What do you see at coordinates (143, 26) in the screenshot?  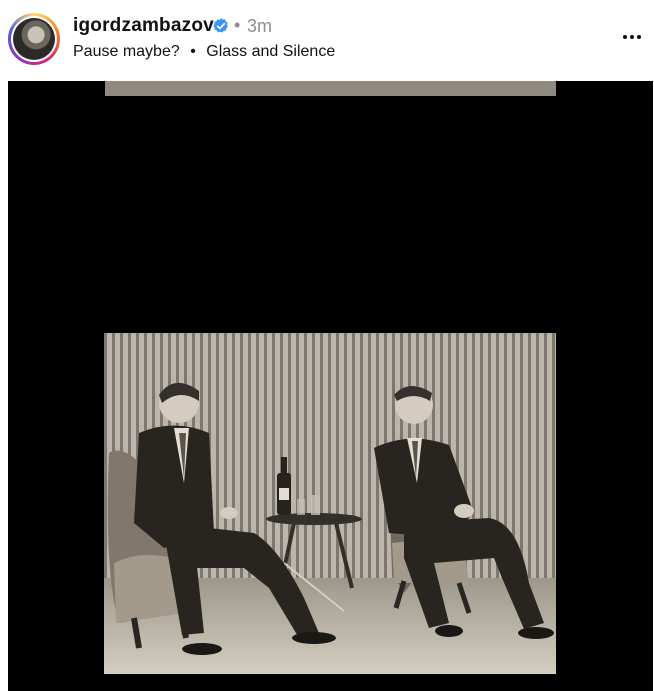 I see `username-link: igordzambazov` at bounding box center [143, 26].